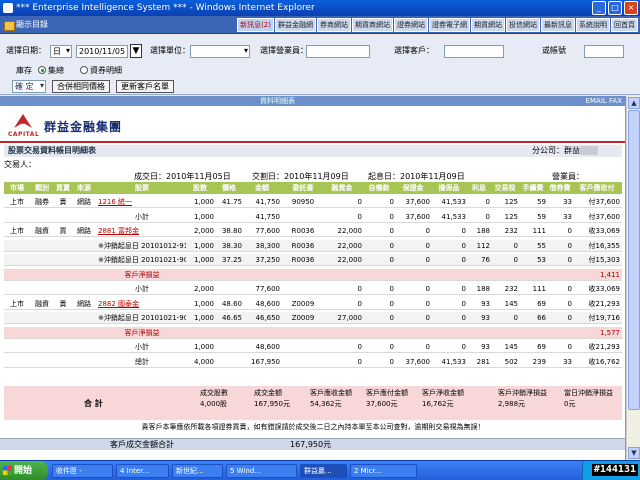  Describe the element at coordinates (631, 8) in the screenshot. I see `close-button: ×` at that location.